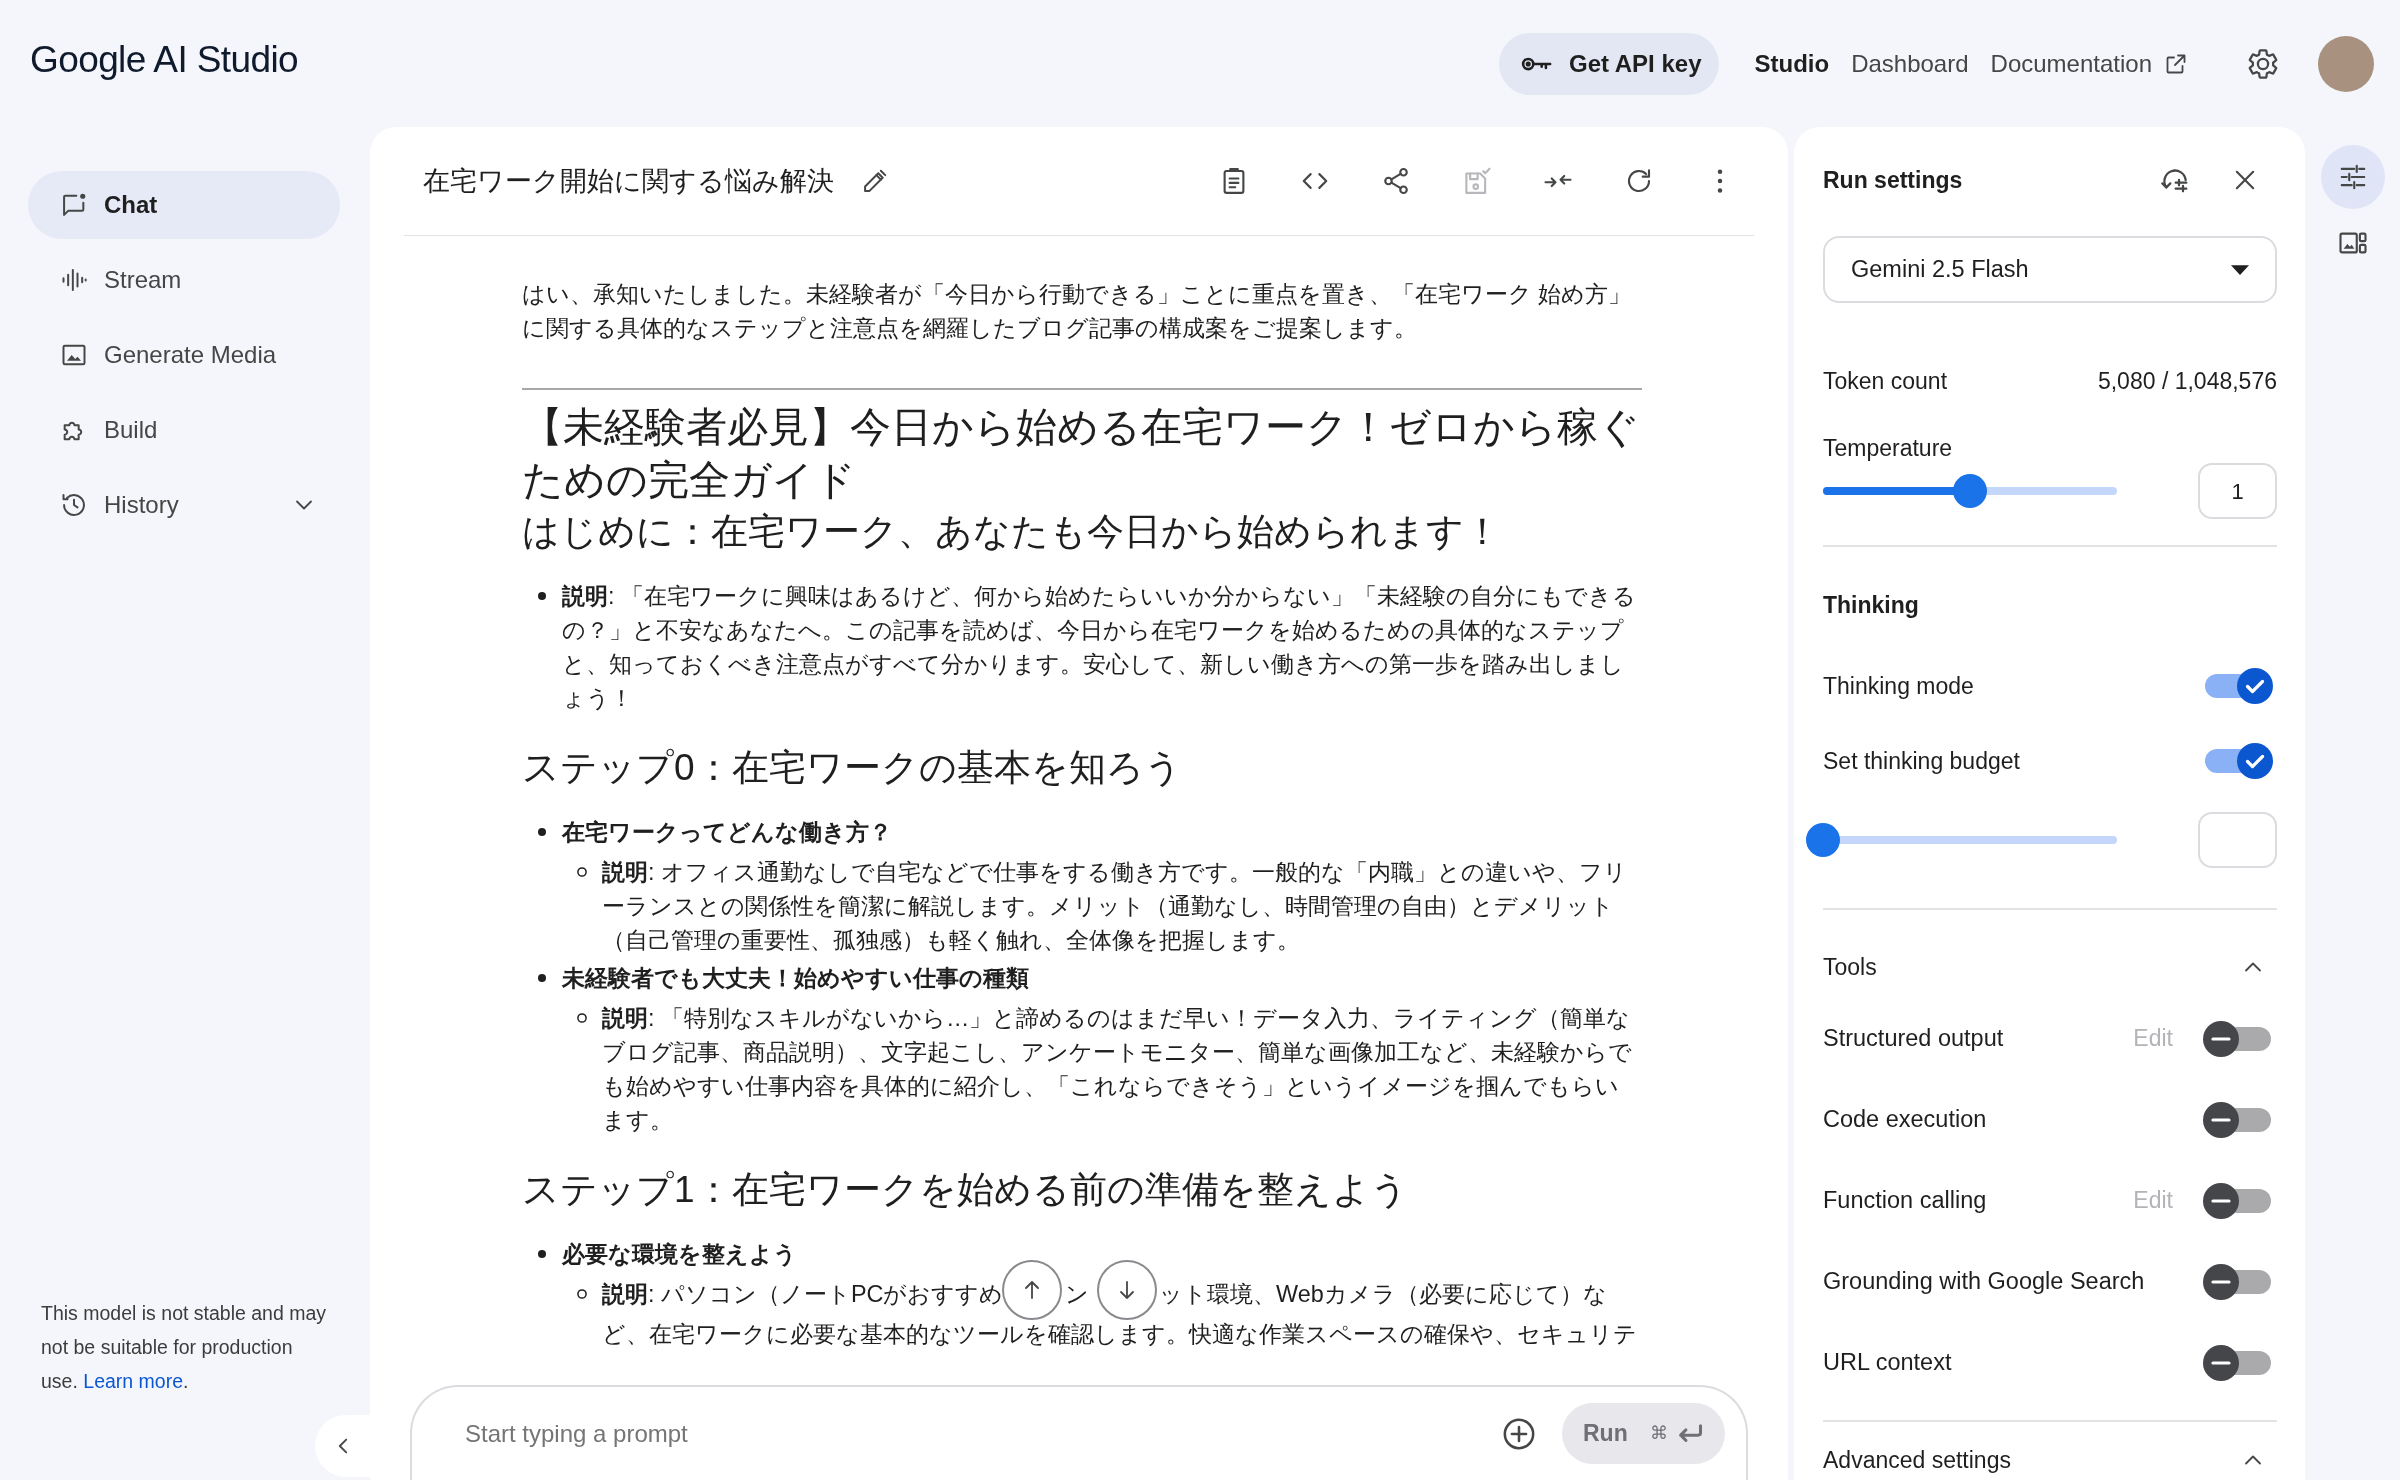 Image resolution: width=2400 pixels, height=1480 pixels. What do you see at coordinates (1905, 1119) in the screenshot?
I see `setting-label: Code execution` at bounding box center [1905, 1119].